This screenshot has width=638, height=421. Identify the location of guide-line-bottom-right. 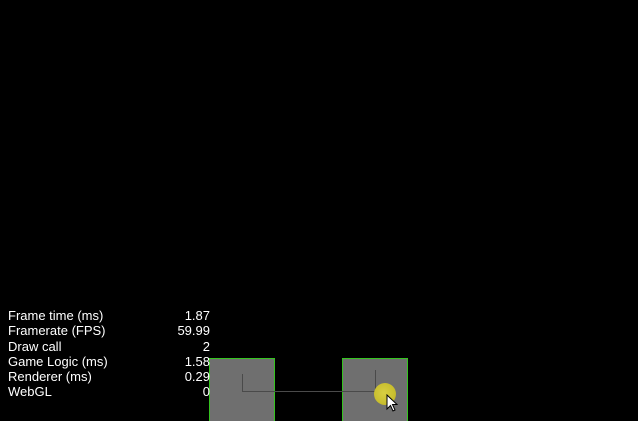
(358, 391).